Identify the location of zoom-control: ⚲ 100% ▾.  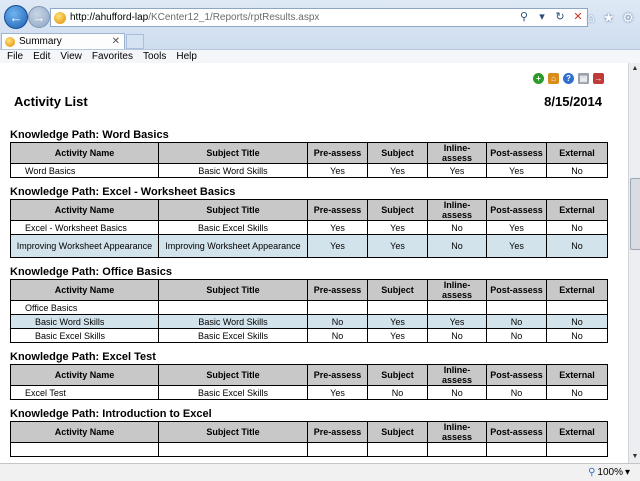
(609, 472).